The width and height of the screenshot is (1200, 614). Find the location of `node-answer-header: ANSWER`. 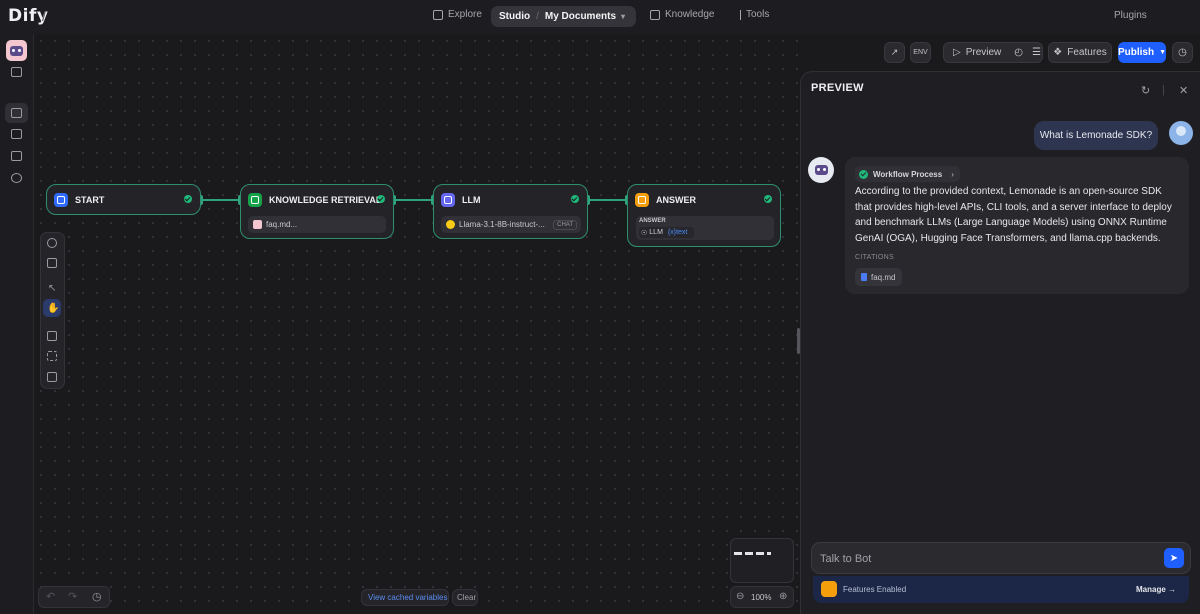

node-answer-header: ANSWER is located at coordinates (665, 200).